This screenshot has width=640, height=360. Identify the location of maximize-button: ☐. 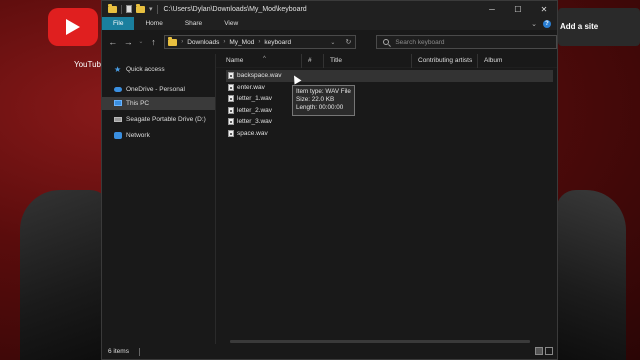
(518, 9).